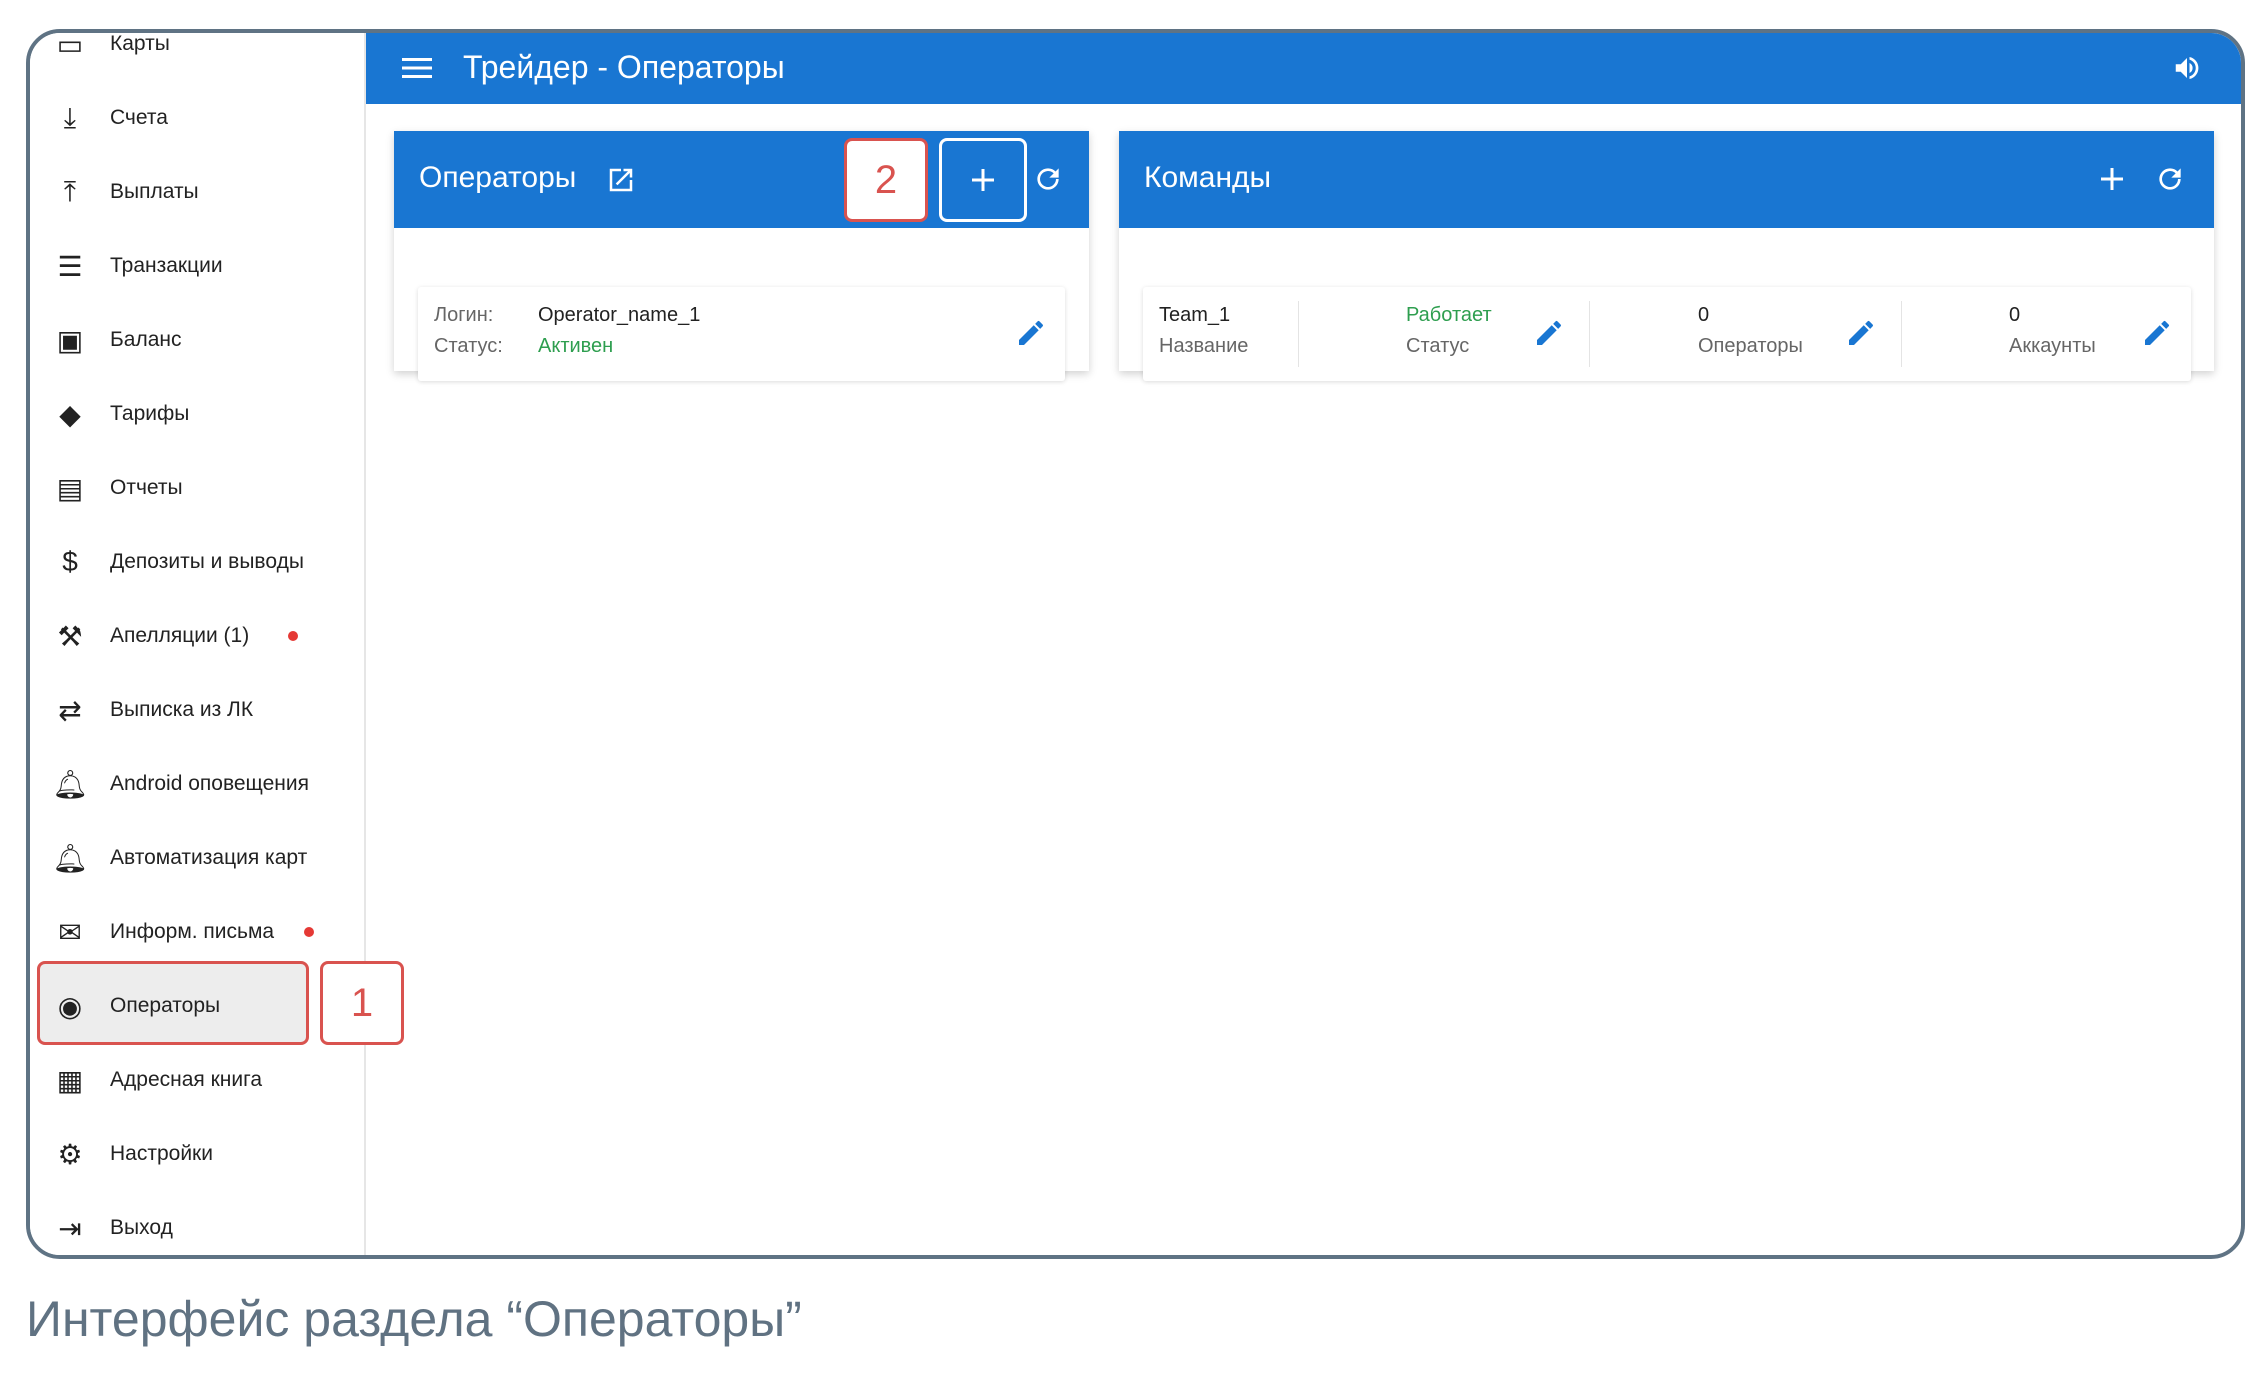 The height and width of the screenshot is (1374, 2262). Describe the element at coordinates (1449, 315) in the screenshot. I see `team-status: Работает` at that location.